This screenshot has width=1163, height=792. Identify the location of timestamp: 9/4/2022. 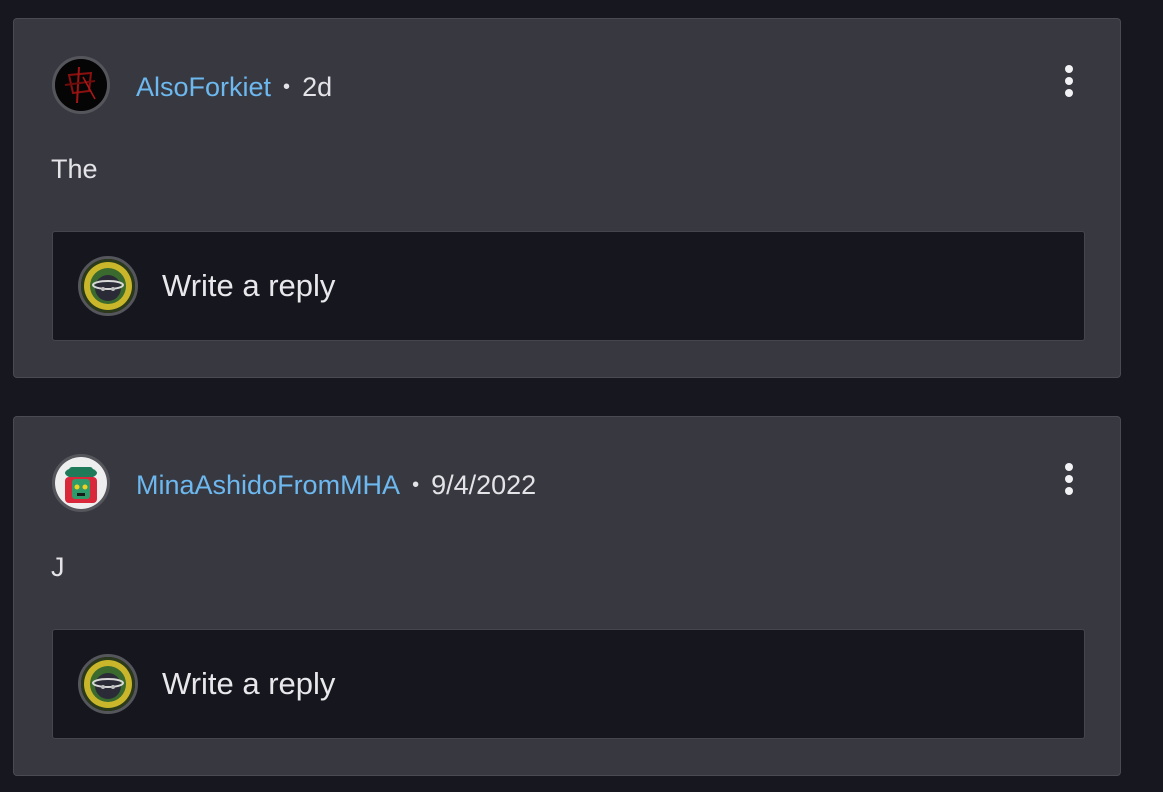
(484, 484).